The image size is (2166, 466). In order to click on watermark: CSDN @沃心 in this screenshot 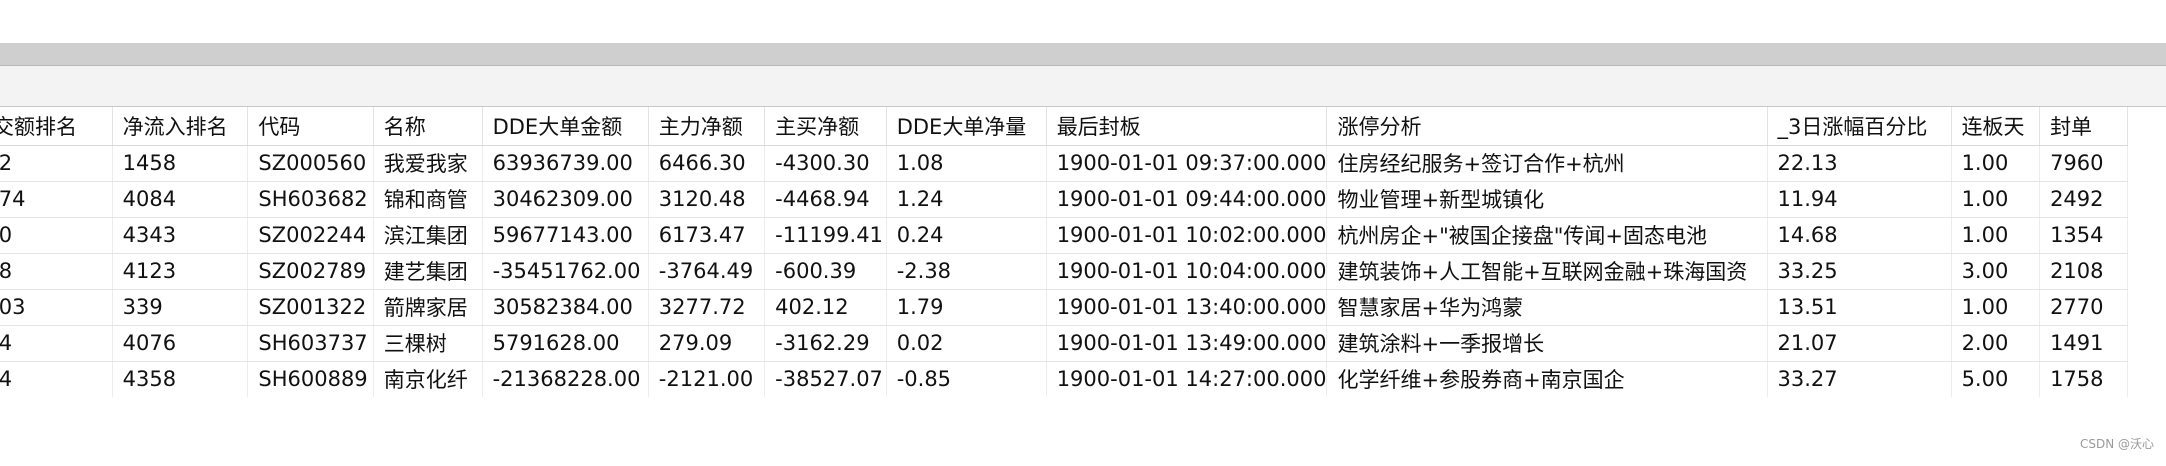, I will do `click(2116, 444)`.